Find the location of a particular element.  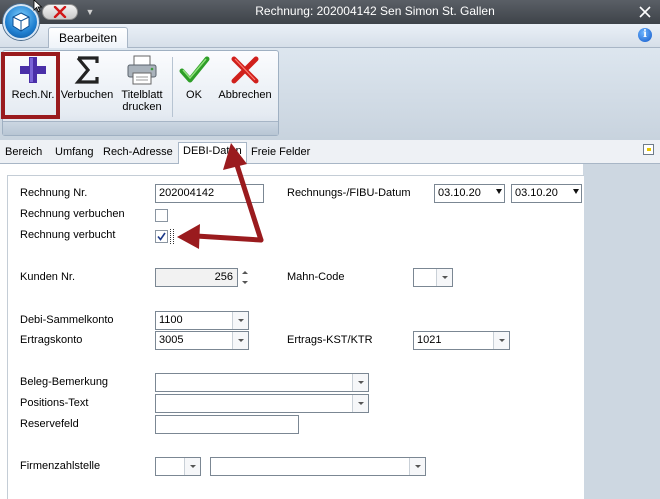

fibu-datum-value: 03.10.20 is located at coordinates (536, 193).